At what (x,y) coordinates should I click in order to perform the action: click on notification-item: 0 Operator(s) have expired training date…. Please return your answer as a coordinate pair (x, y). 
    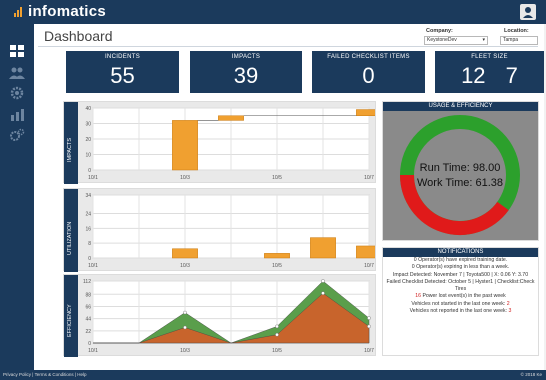
    Looking at the image, I should click on (460, 260).